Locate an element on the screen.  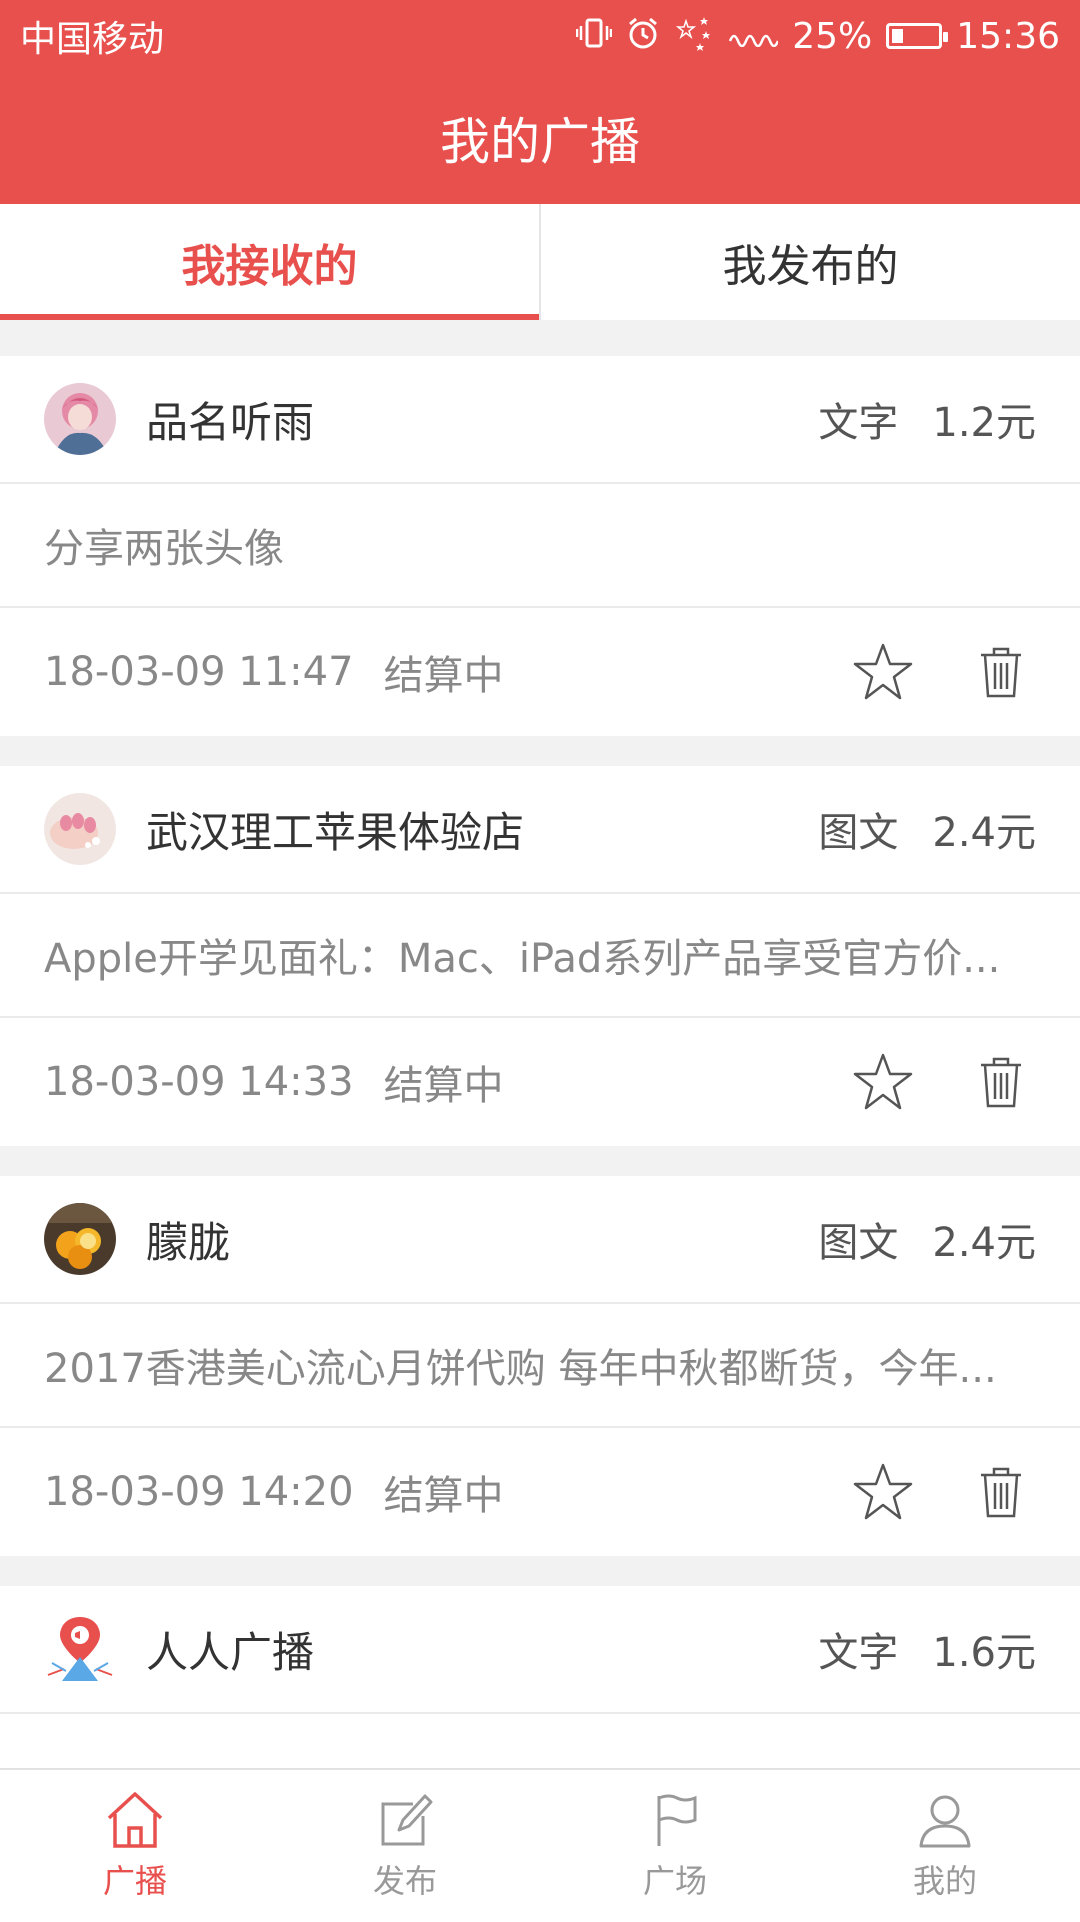
nav-item-publish: 发布 is located at coordinates (405, 1846).